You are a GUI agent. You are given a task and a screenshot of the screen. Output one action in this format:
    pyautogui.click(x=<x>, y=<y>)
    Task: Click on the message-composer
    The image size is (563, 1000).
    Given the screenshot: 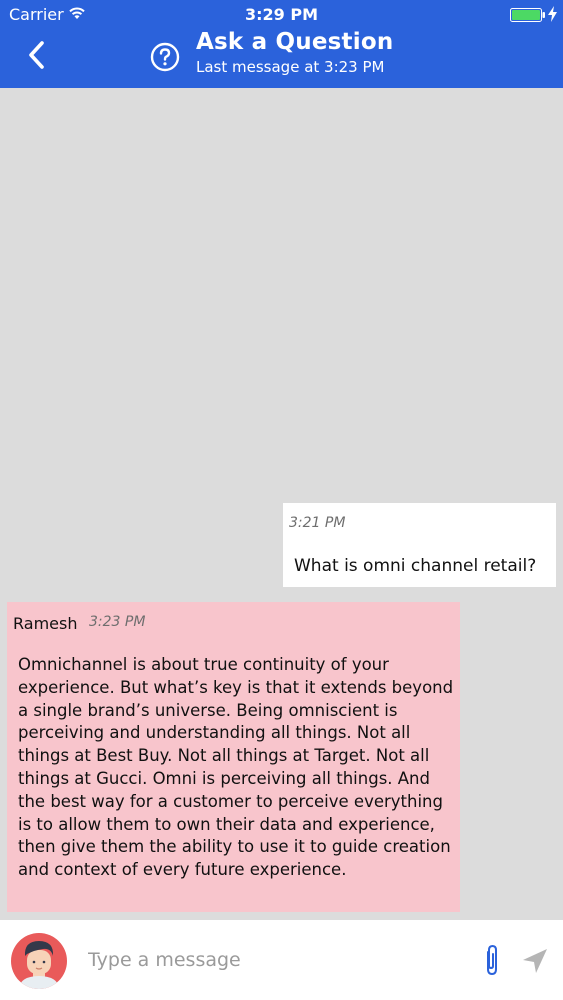 What is the action you would take?
    pyautogui.click(x=281, y=960)
    